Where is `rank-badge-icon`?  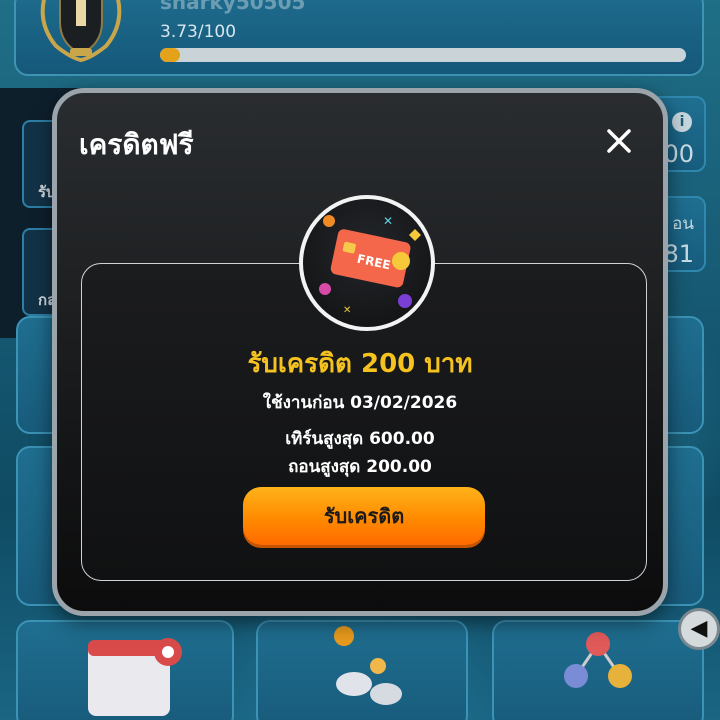
rank-badge-icon is located at coordinates (81, 31).